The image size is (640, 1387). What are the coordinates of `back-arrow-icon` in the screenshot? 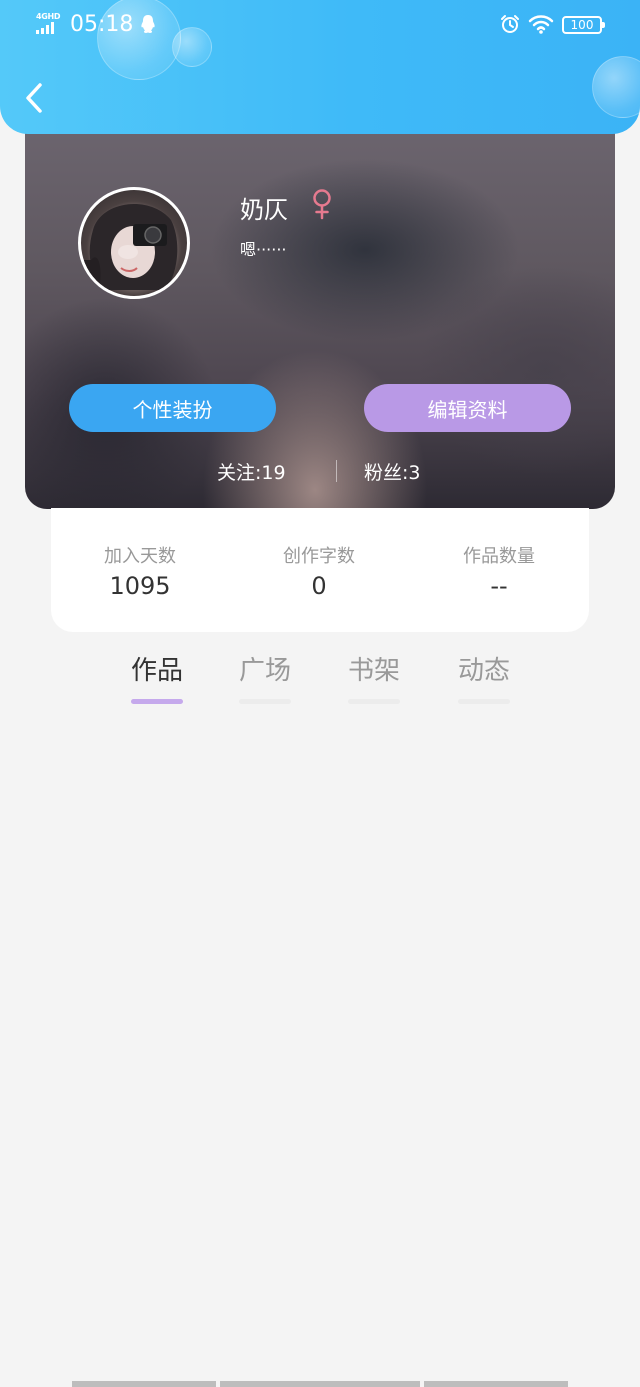 It's located at (35, 98).